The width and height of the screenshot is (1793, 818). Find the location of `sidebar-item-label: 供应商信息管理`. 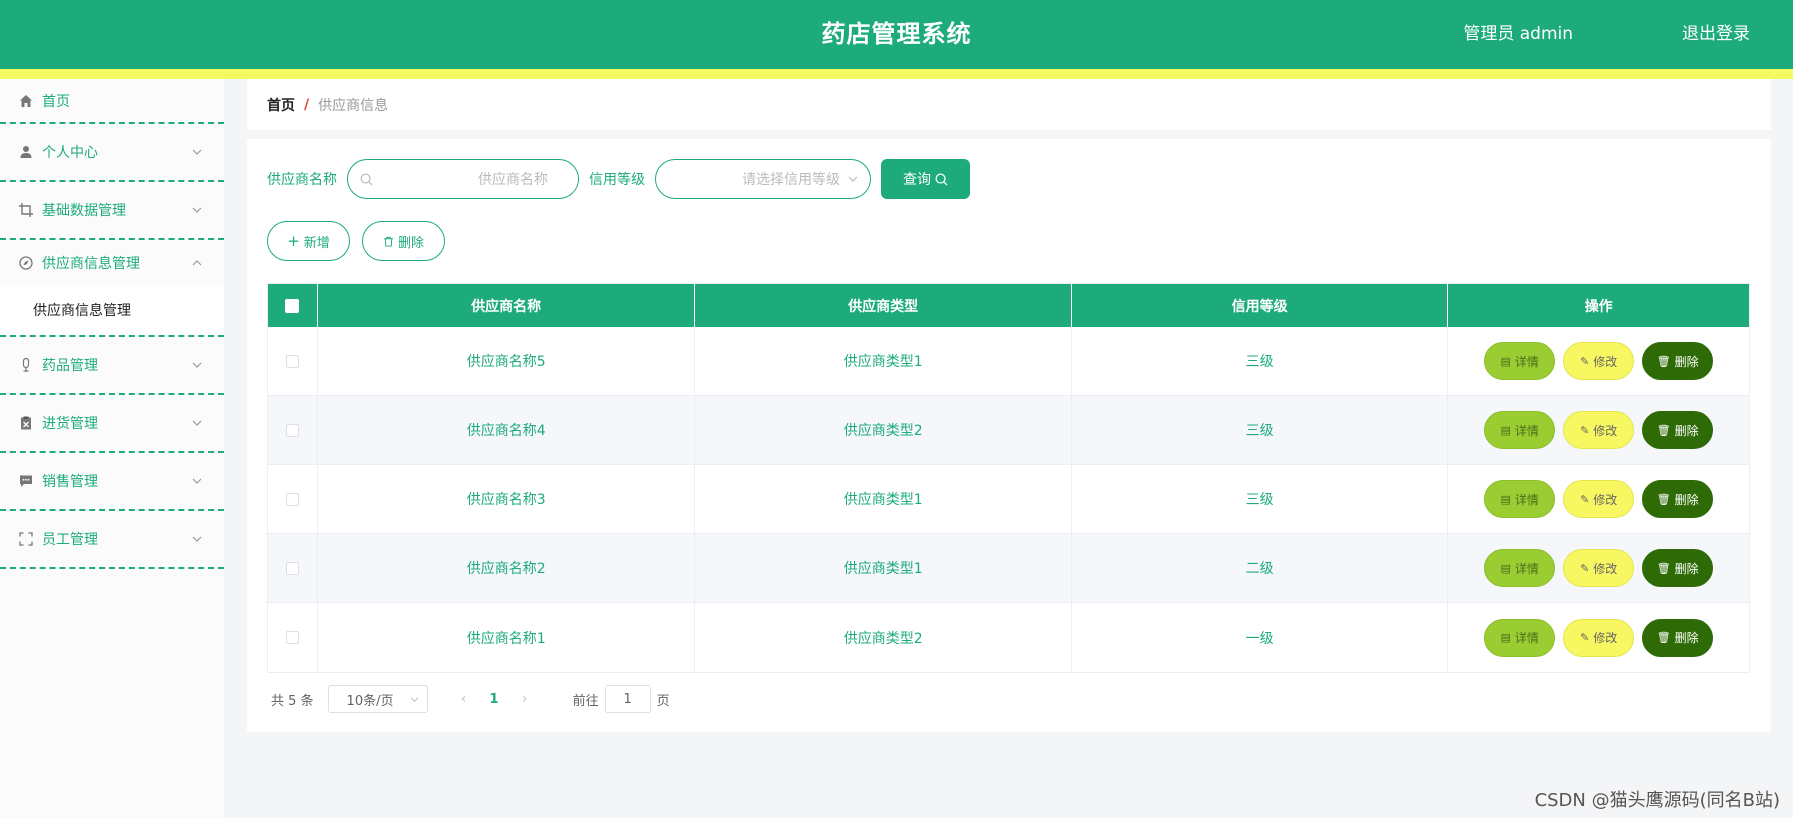

sidebar-item-label: 供应商信息管理 is located at coordinates (91, 263).